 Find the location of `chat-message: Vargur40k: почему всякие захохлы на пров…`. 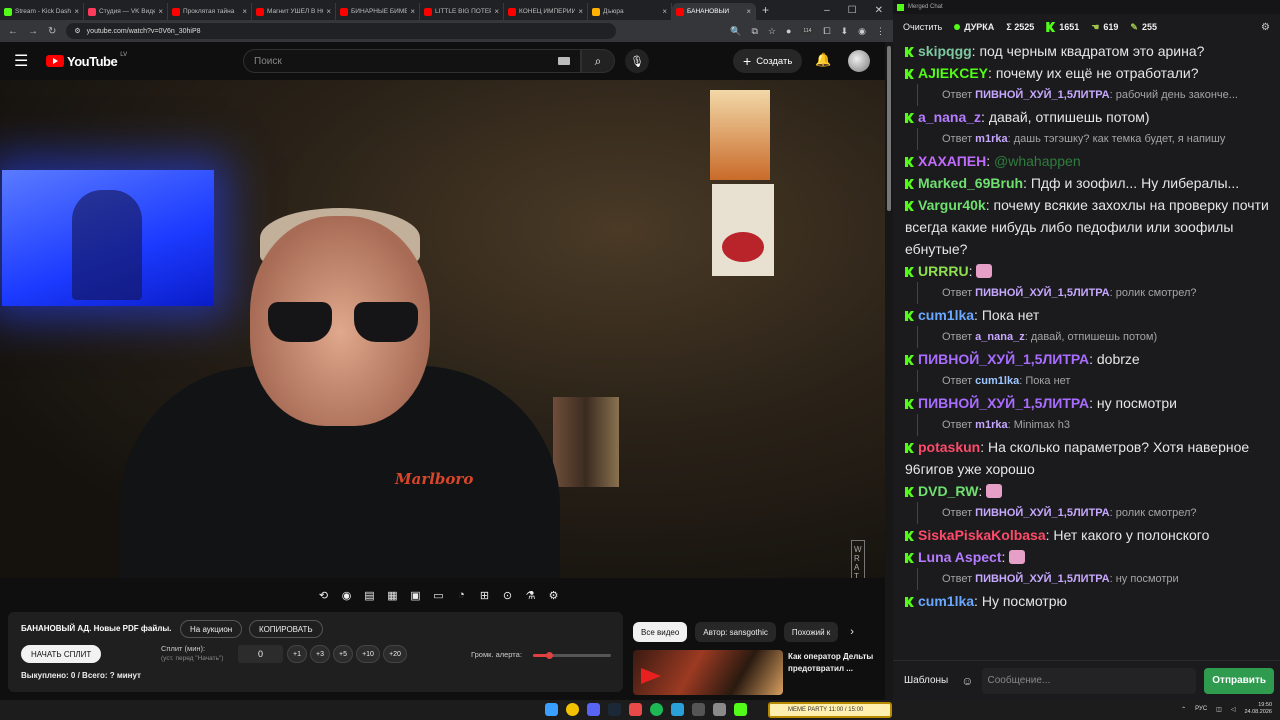

chat-message: Vargur40k: почему всякие захохлы на пров… is located at coordinates (1087, 227).